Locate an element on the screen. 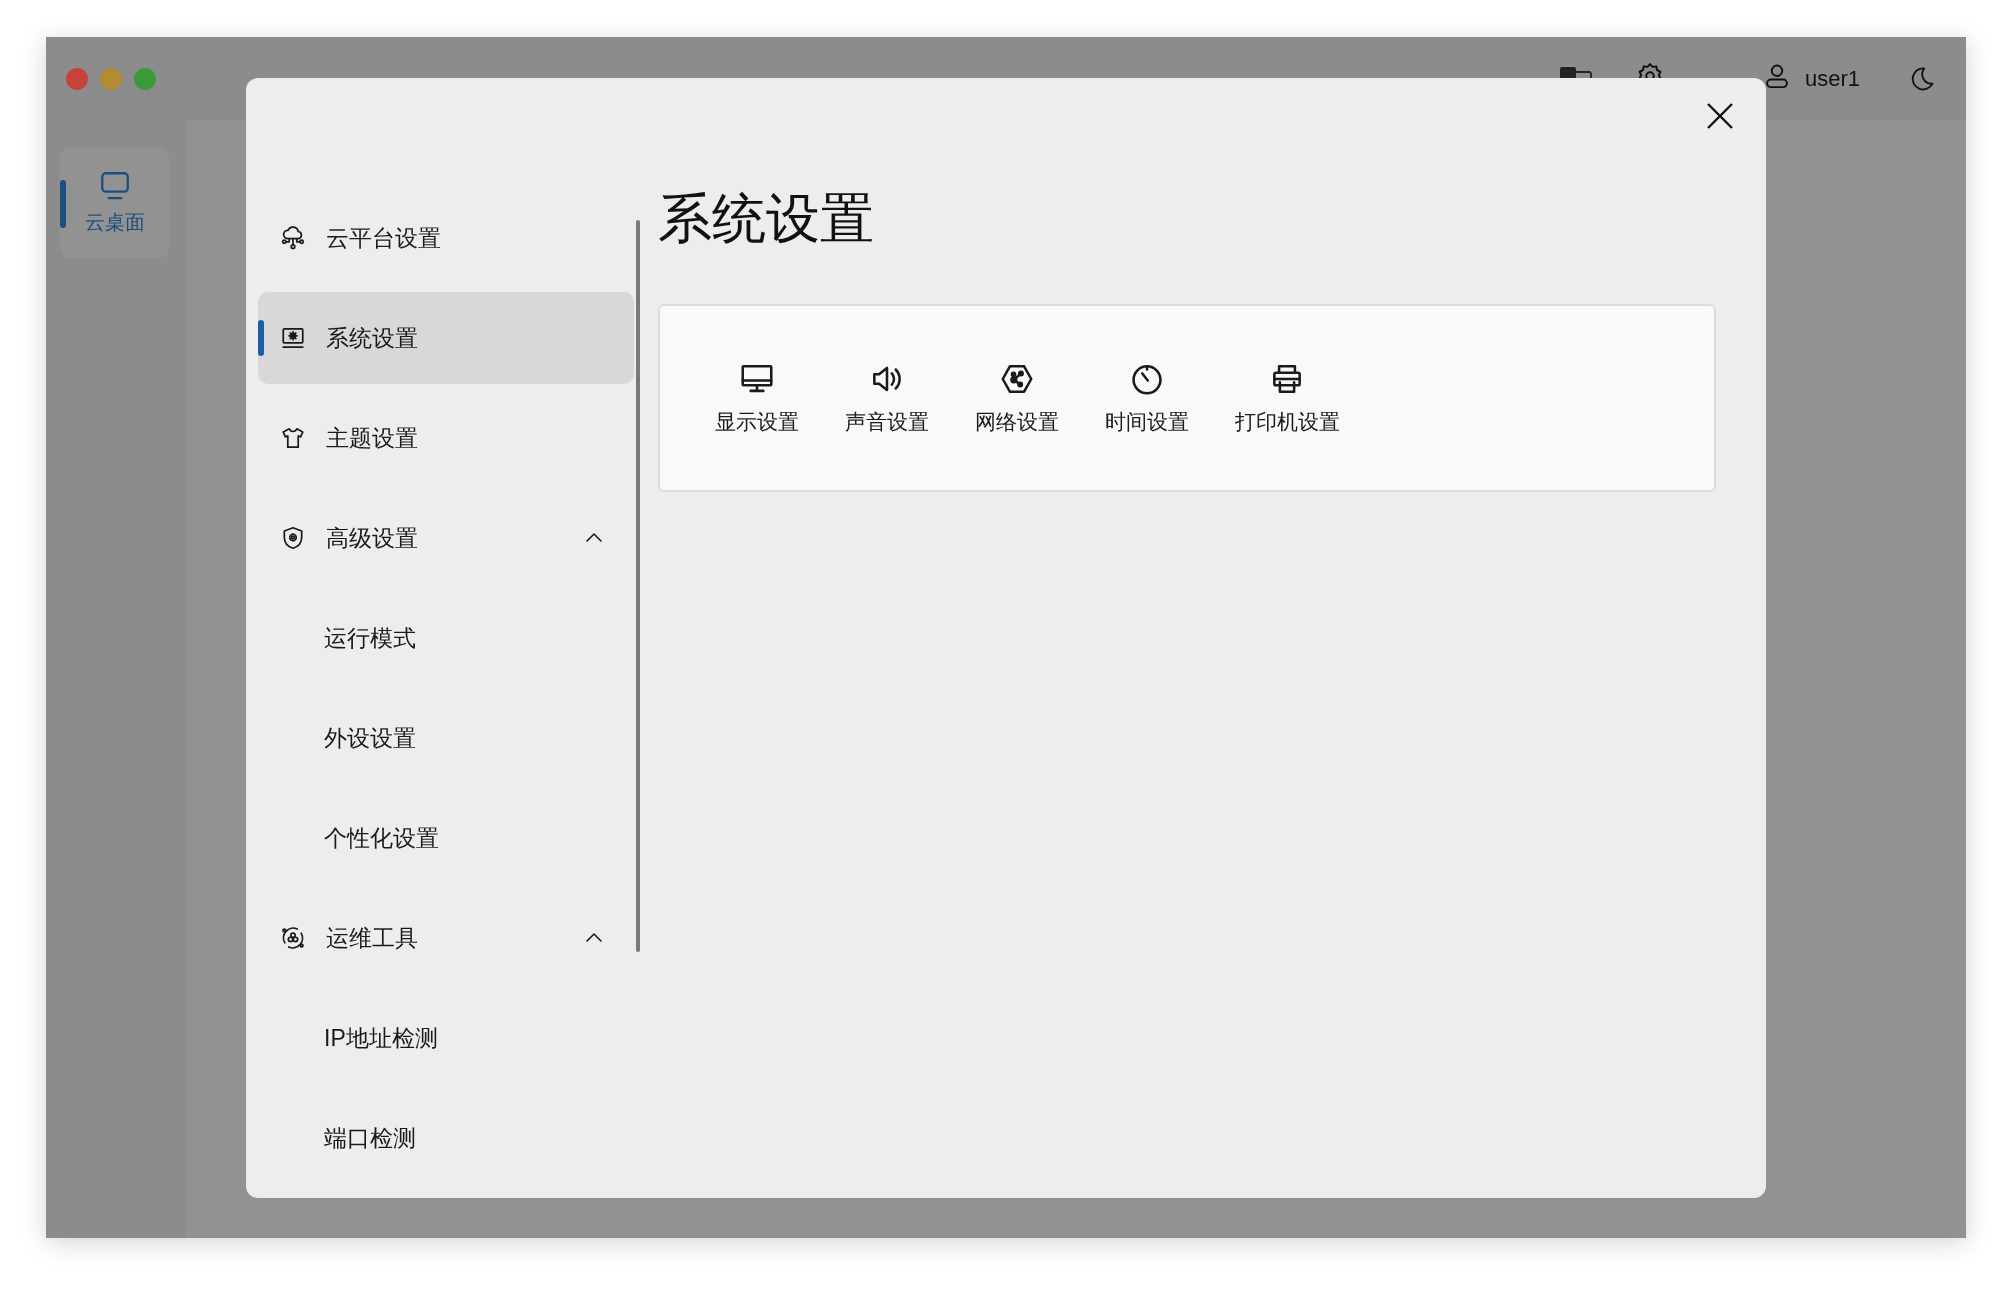 Image resolution: width=2012 pixels, height=1292 pixels. monitor-gear-icon is located at coordinates (293, 338).